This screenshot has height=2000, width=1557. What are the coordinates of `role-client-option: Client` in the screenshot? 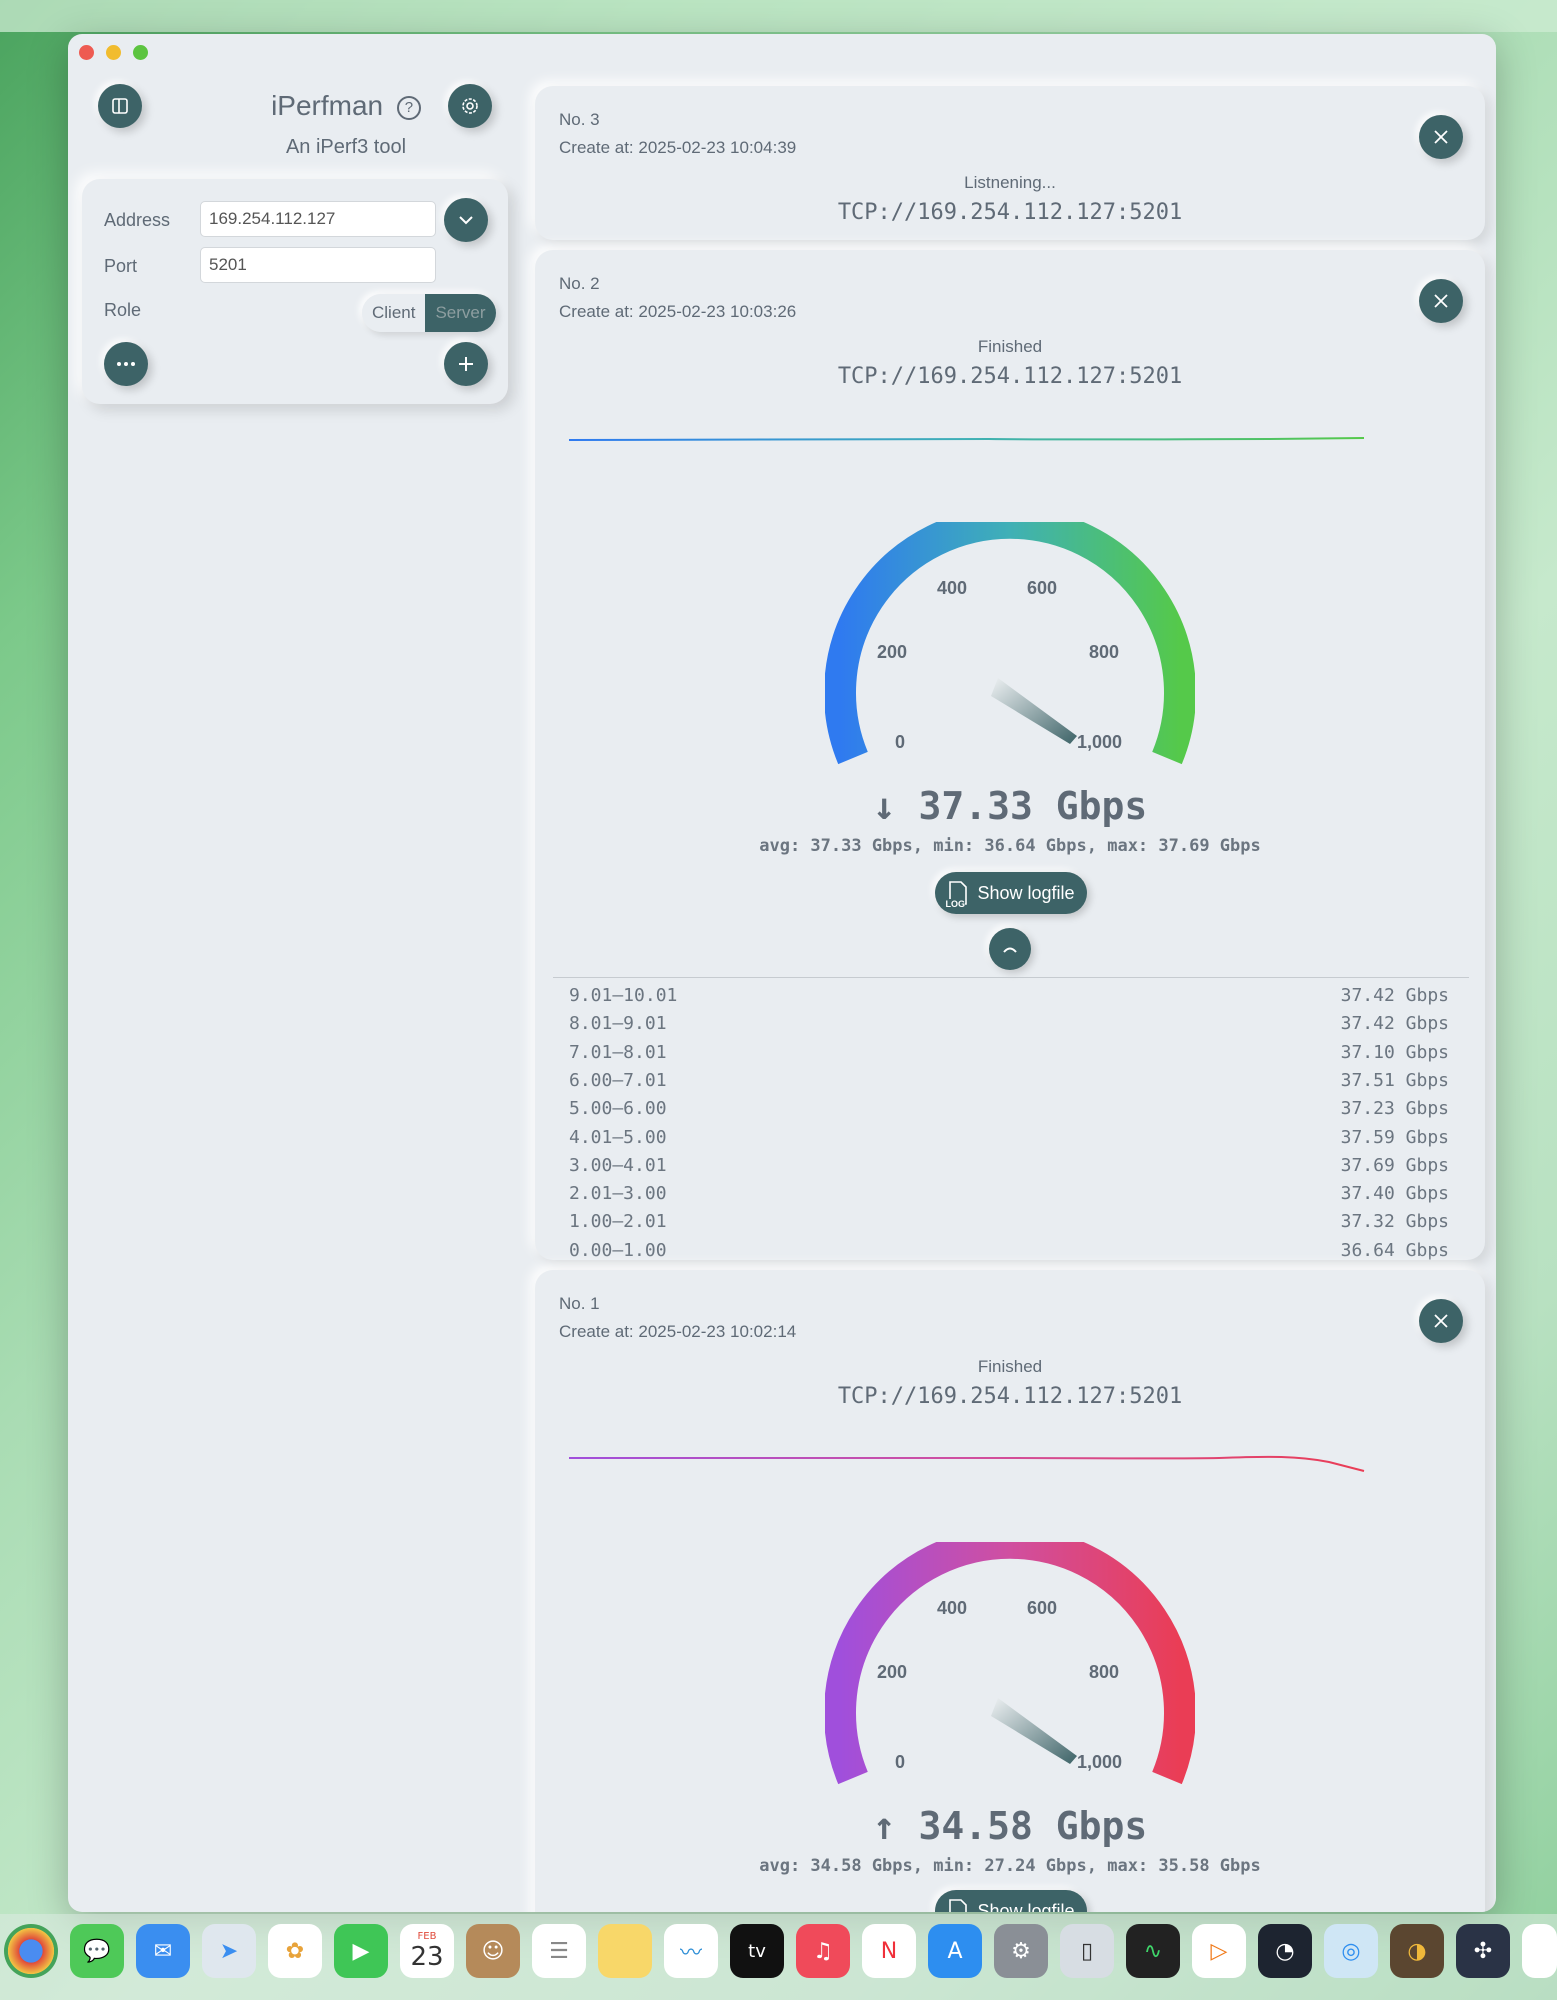 It's located at (394, 313).